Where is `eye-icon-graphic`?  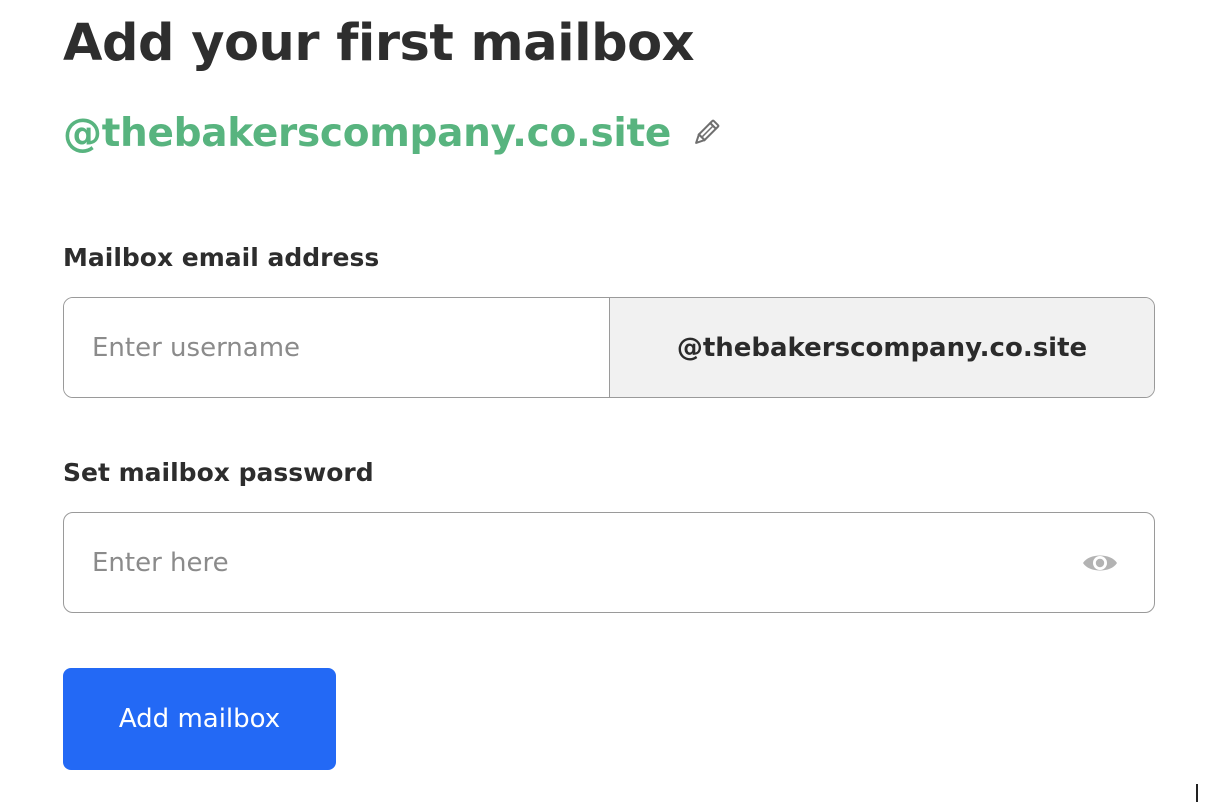 eye-icon-graphic is located at coordinates (1100, 562).